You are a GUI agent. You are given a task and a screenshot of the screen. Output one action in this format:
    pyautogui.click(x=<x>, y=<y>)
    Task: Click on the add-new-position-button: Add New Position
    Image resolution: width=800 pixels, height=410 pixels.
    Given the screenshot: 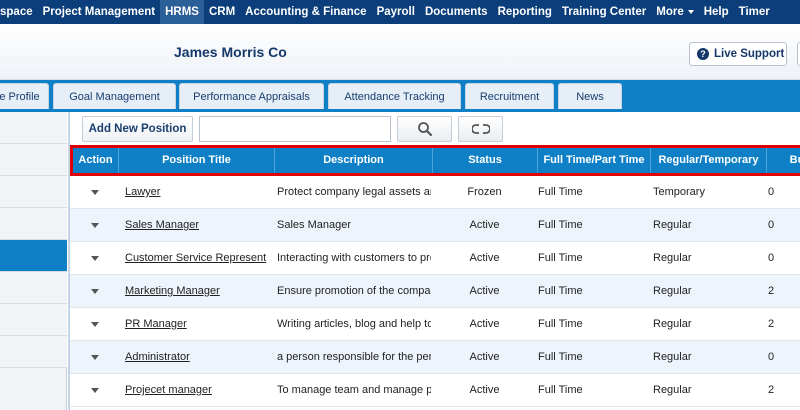 What is the action you would take?
    pyautogui.click(x=137, y=129)
    